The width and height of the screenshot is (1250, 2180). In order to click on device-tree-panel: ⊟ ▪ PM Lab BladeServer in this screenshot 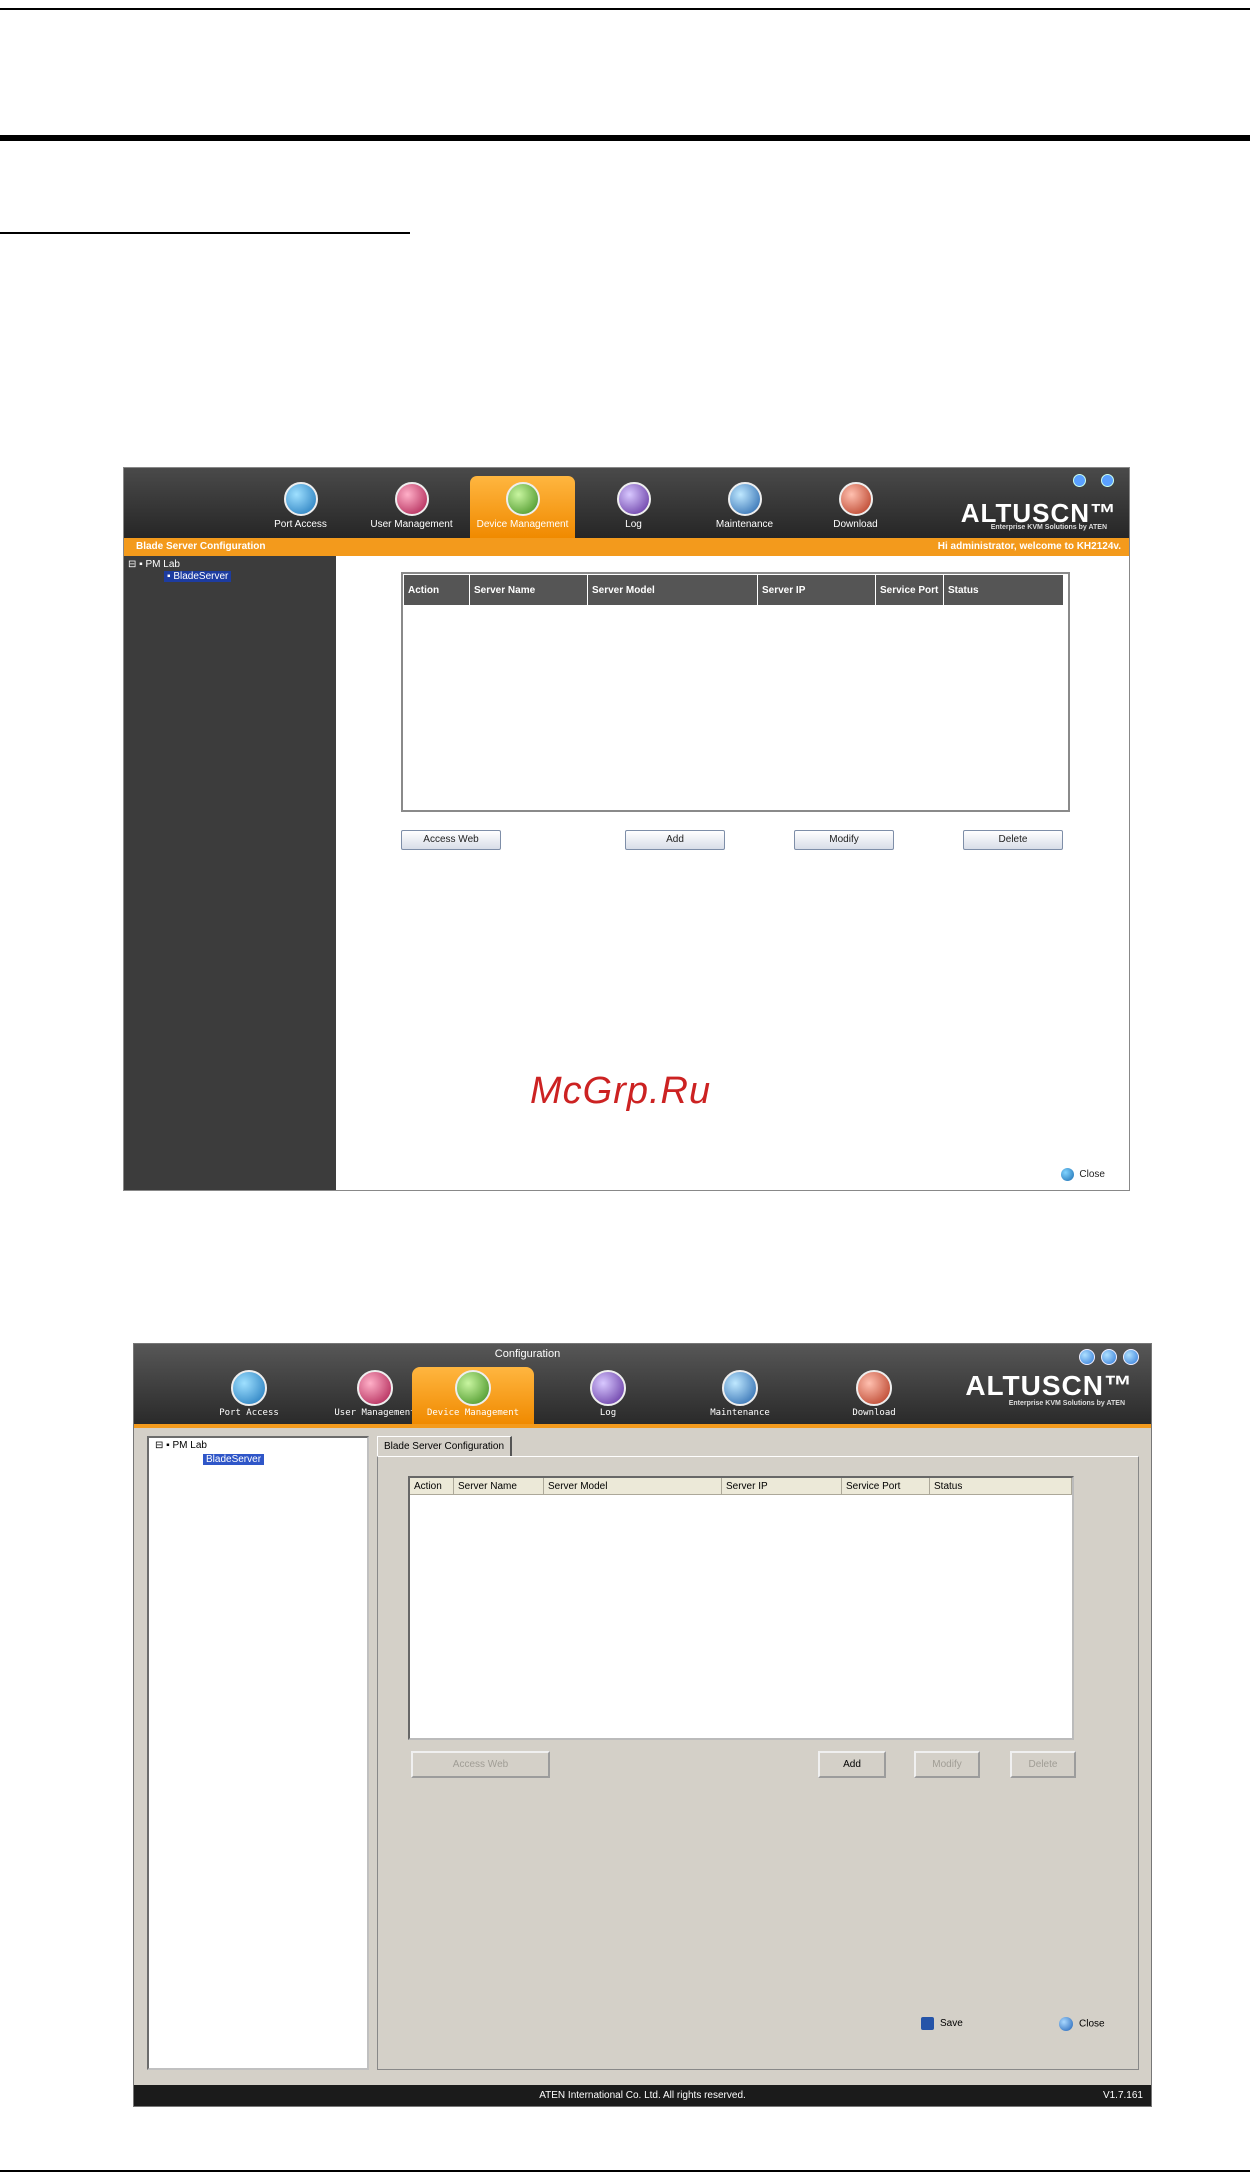, I will do `click(258, 1753)`.